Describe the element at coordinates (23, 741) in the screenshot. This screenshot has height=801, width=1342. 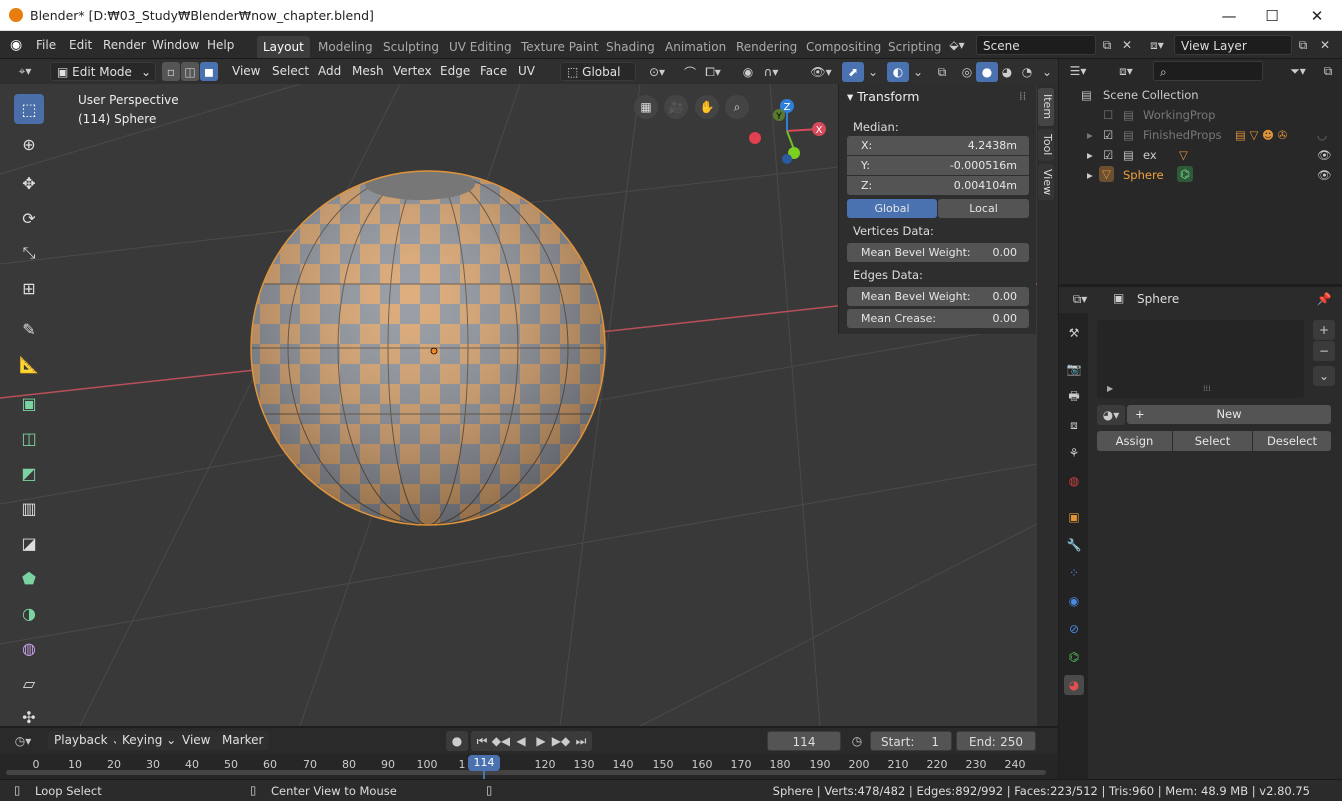
I see `timeline-editor-type-icon: ◷▾` at that location.